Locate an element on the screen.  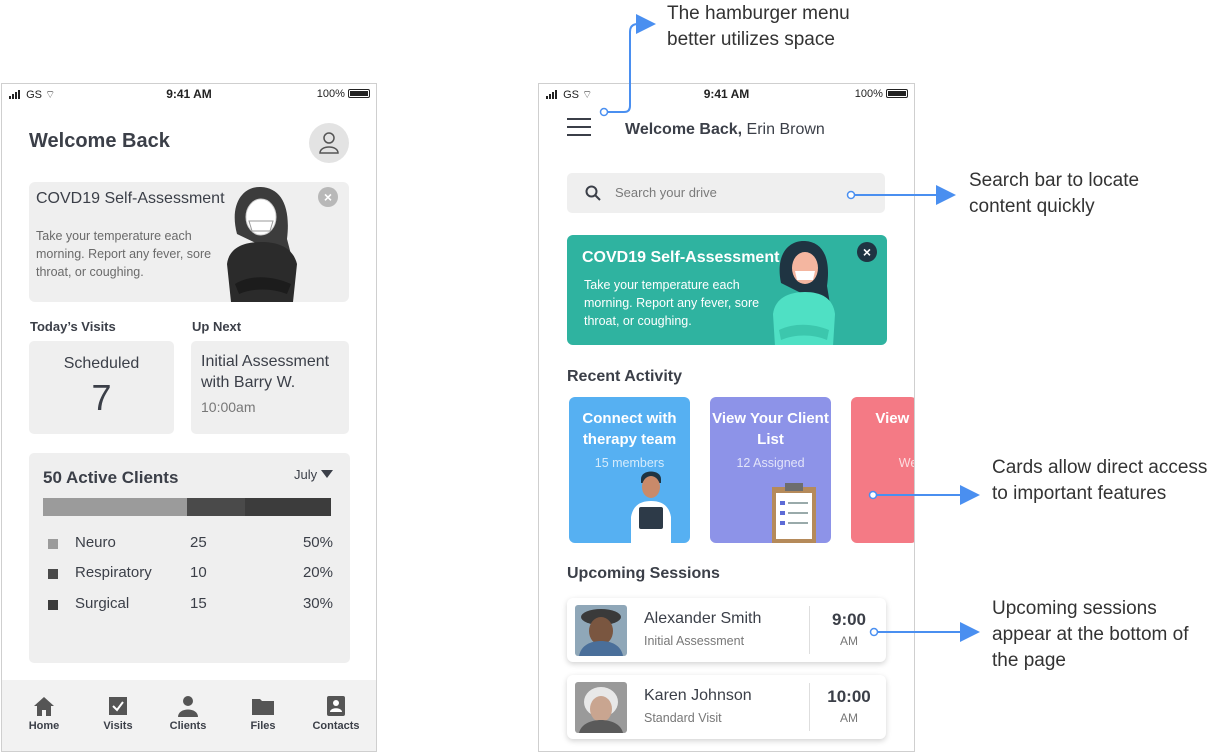
welcome-greeting: Welcome Back, Erin Brown is located at coordinates (725, 130).